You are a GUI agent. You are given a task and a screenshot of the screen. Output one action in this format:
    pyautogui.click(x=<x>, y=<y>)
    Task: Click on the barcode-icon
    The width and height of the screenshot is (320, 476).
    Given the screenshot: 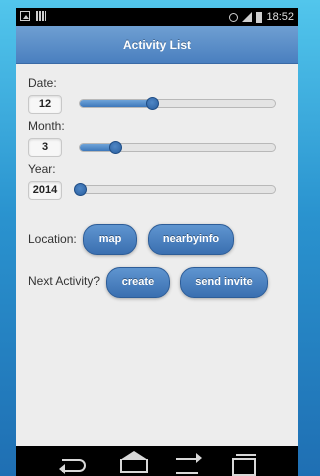 What is the action you would take?
    pyautogui.click(x=41, y=16)
    